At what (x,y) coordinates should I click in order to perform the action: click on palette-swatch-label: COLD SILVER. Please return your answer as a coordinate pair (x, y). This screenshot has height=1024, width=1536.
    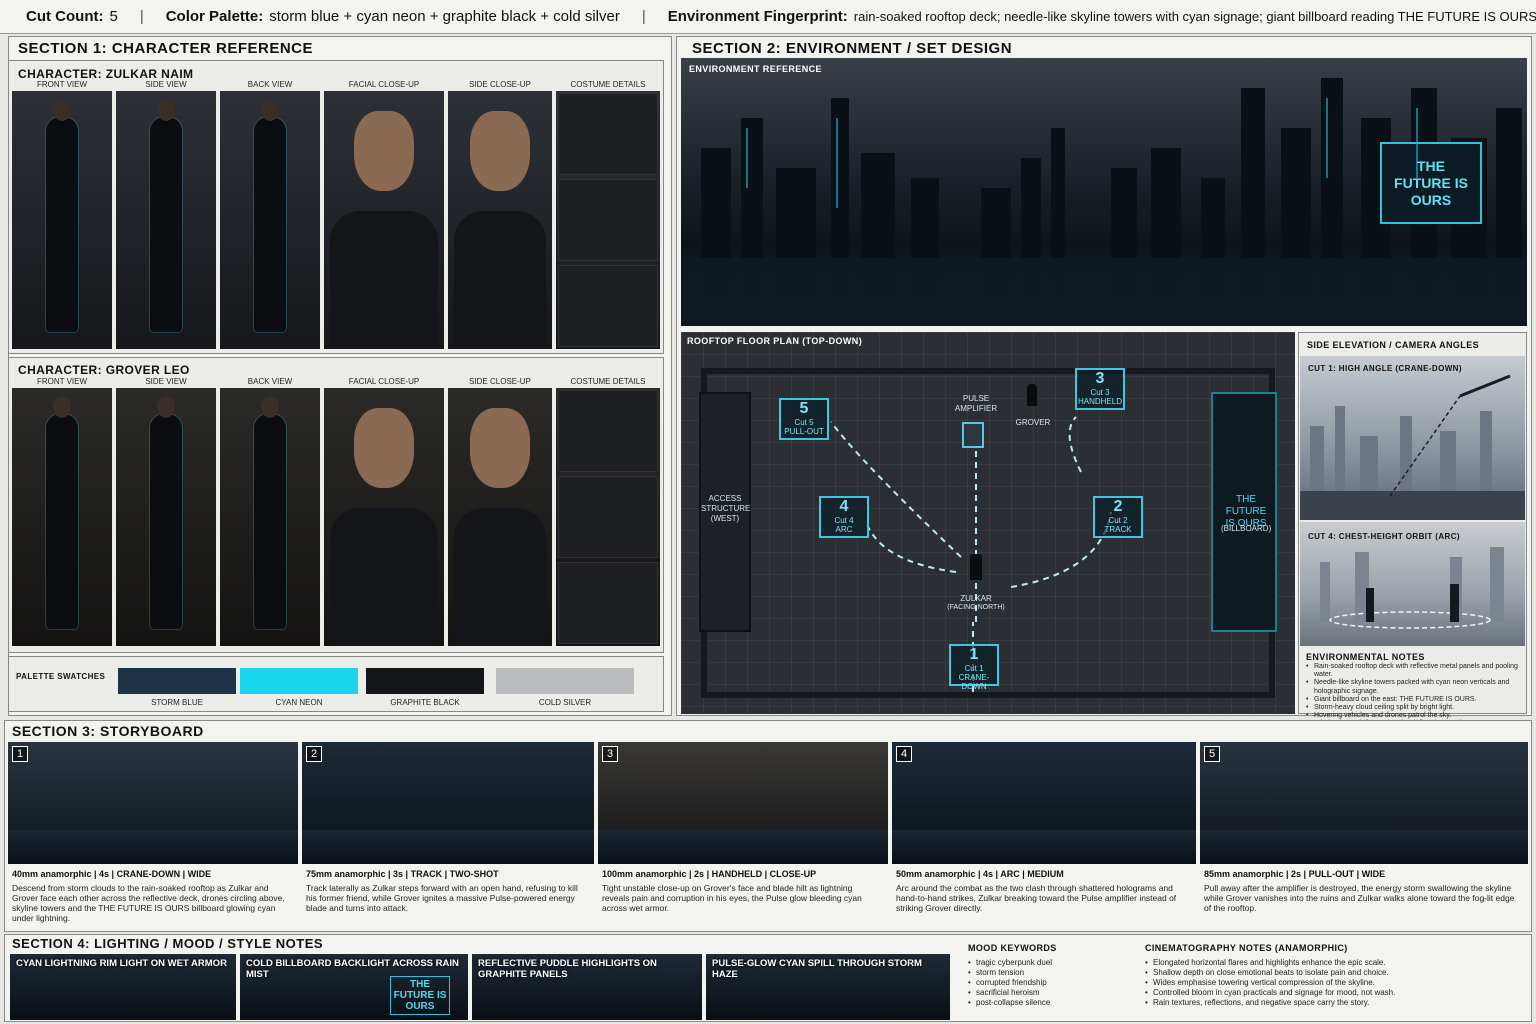
    Looking at the image, I should click on (565, 702).